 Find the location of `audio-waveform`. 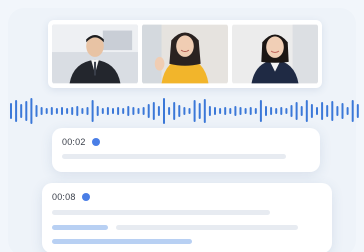

audio-waveform is located at coordinates (186, 111).